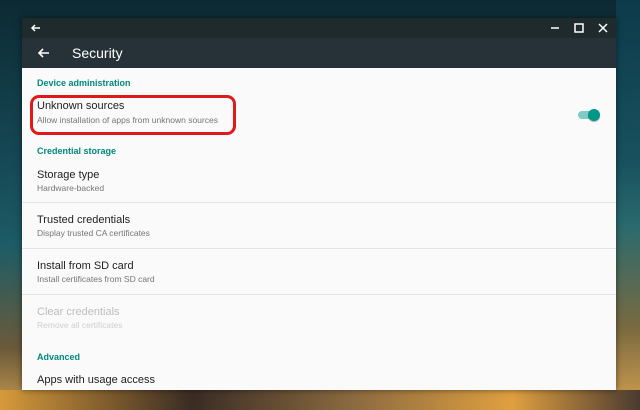 The width and height of the screenshot is (640, 410). Describe the element at coordinates (320, 400) in the screenshot. I see `wallpaper-bottom` at that location.